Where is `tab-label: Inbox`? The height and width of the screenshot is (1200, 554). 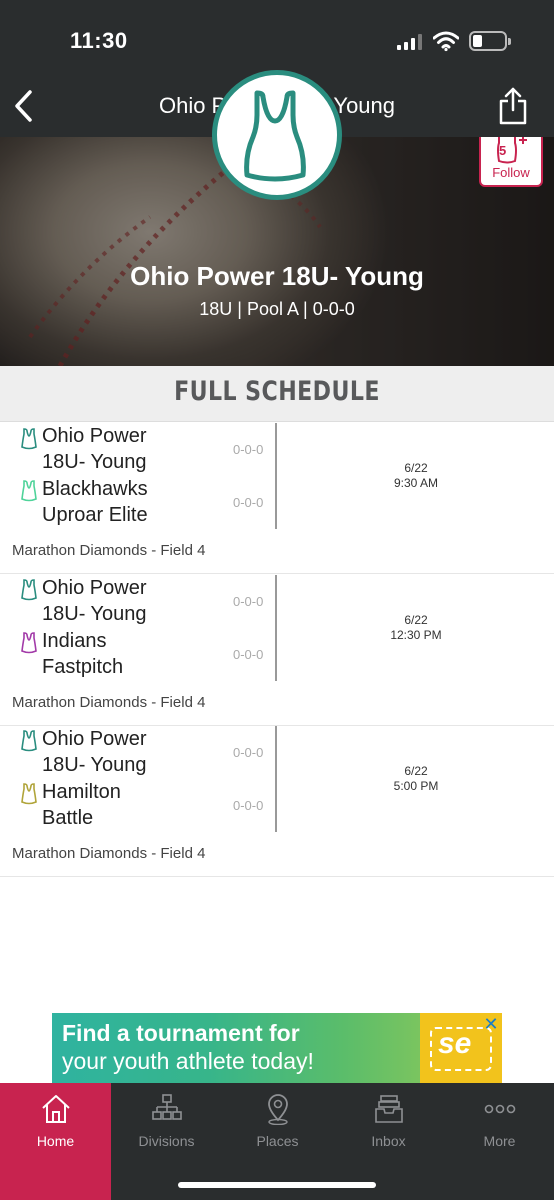 tab-label: Inbox is located at coordinates (388, 1141).